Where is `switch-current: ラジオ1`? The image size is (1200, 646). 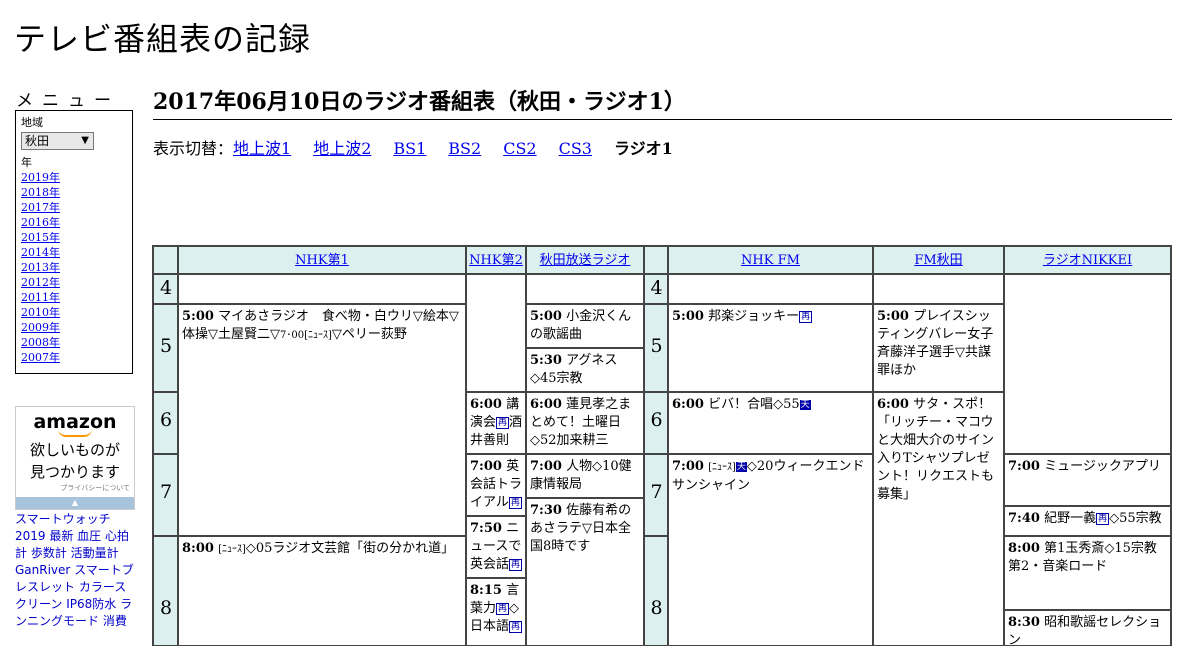 switch-current: ラジオ1 is located at coordinates (643, 148).